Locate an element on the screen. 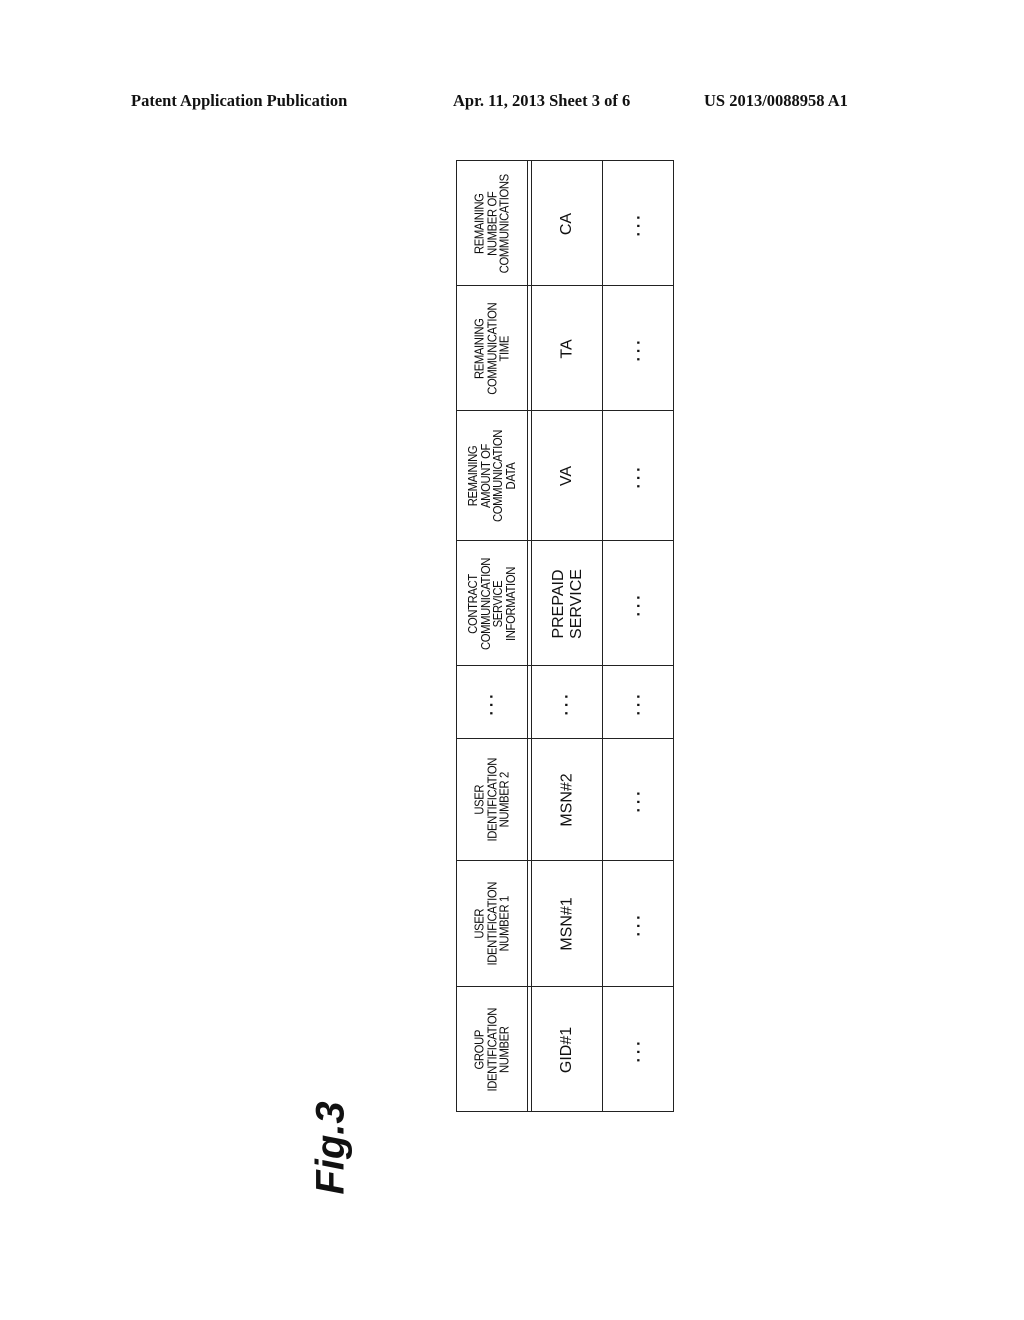  header-cell: REMAINING NUMBER OF COMMUNICATIONS is located at coordinates (492, 223).